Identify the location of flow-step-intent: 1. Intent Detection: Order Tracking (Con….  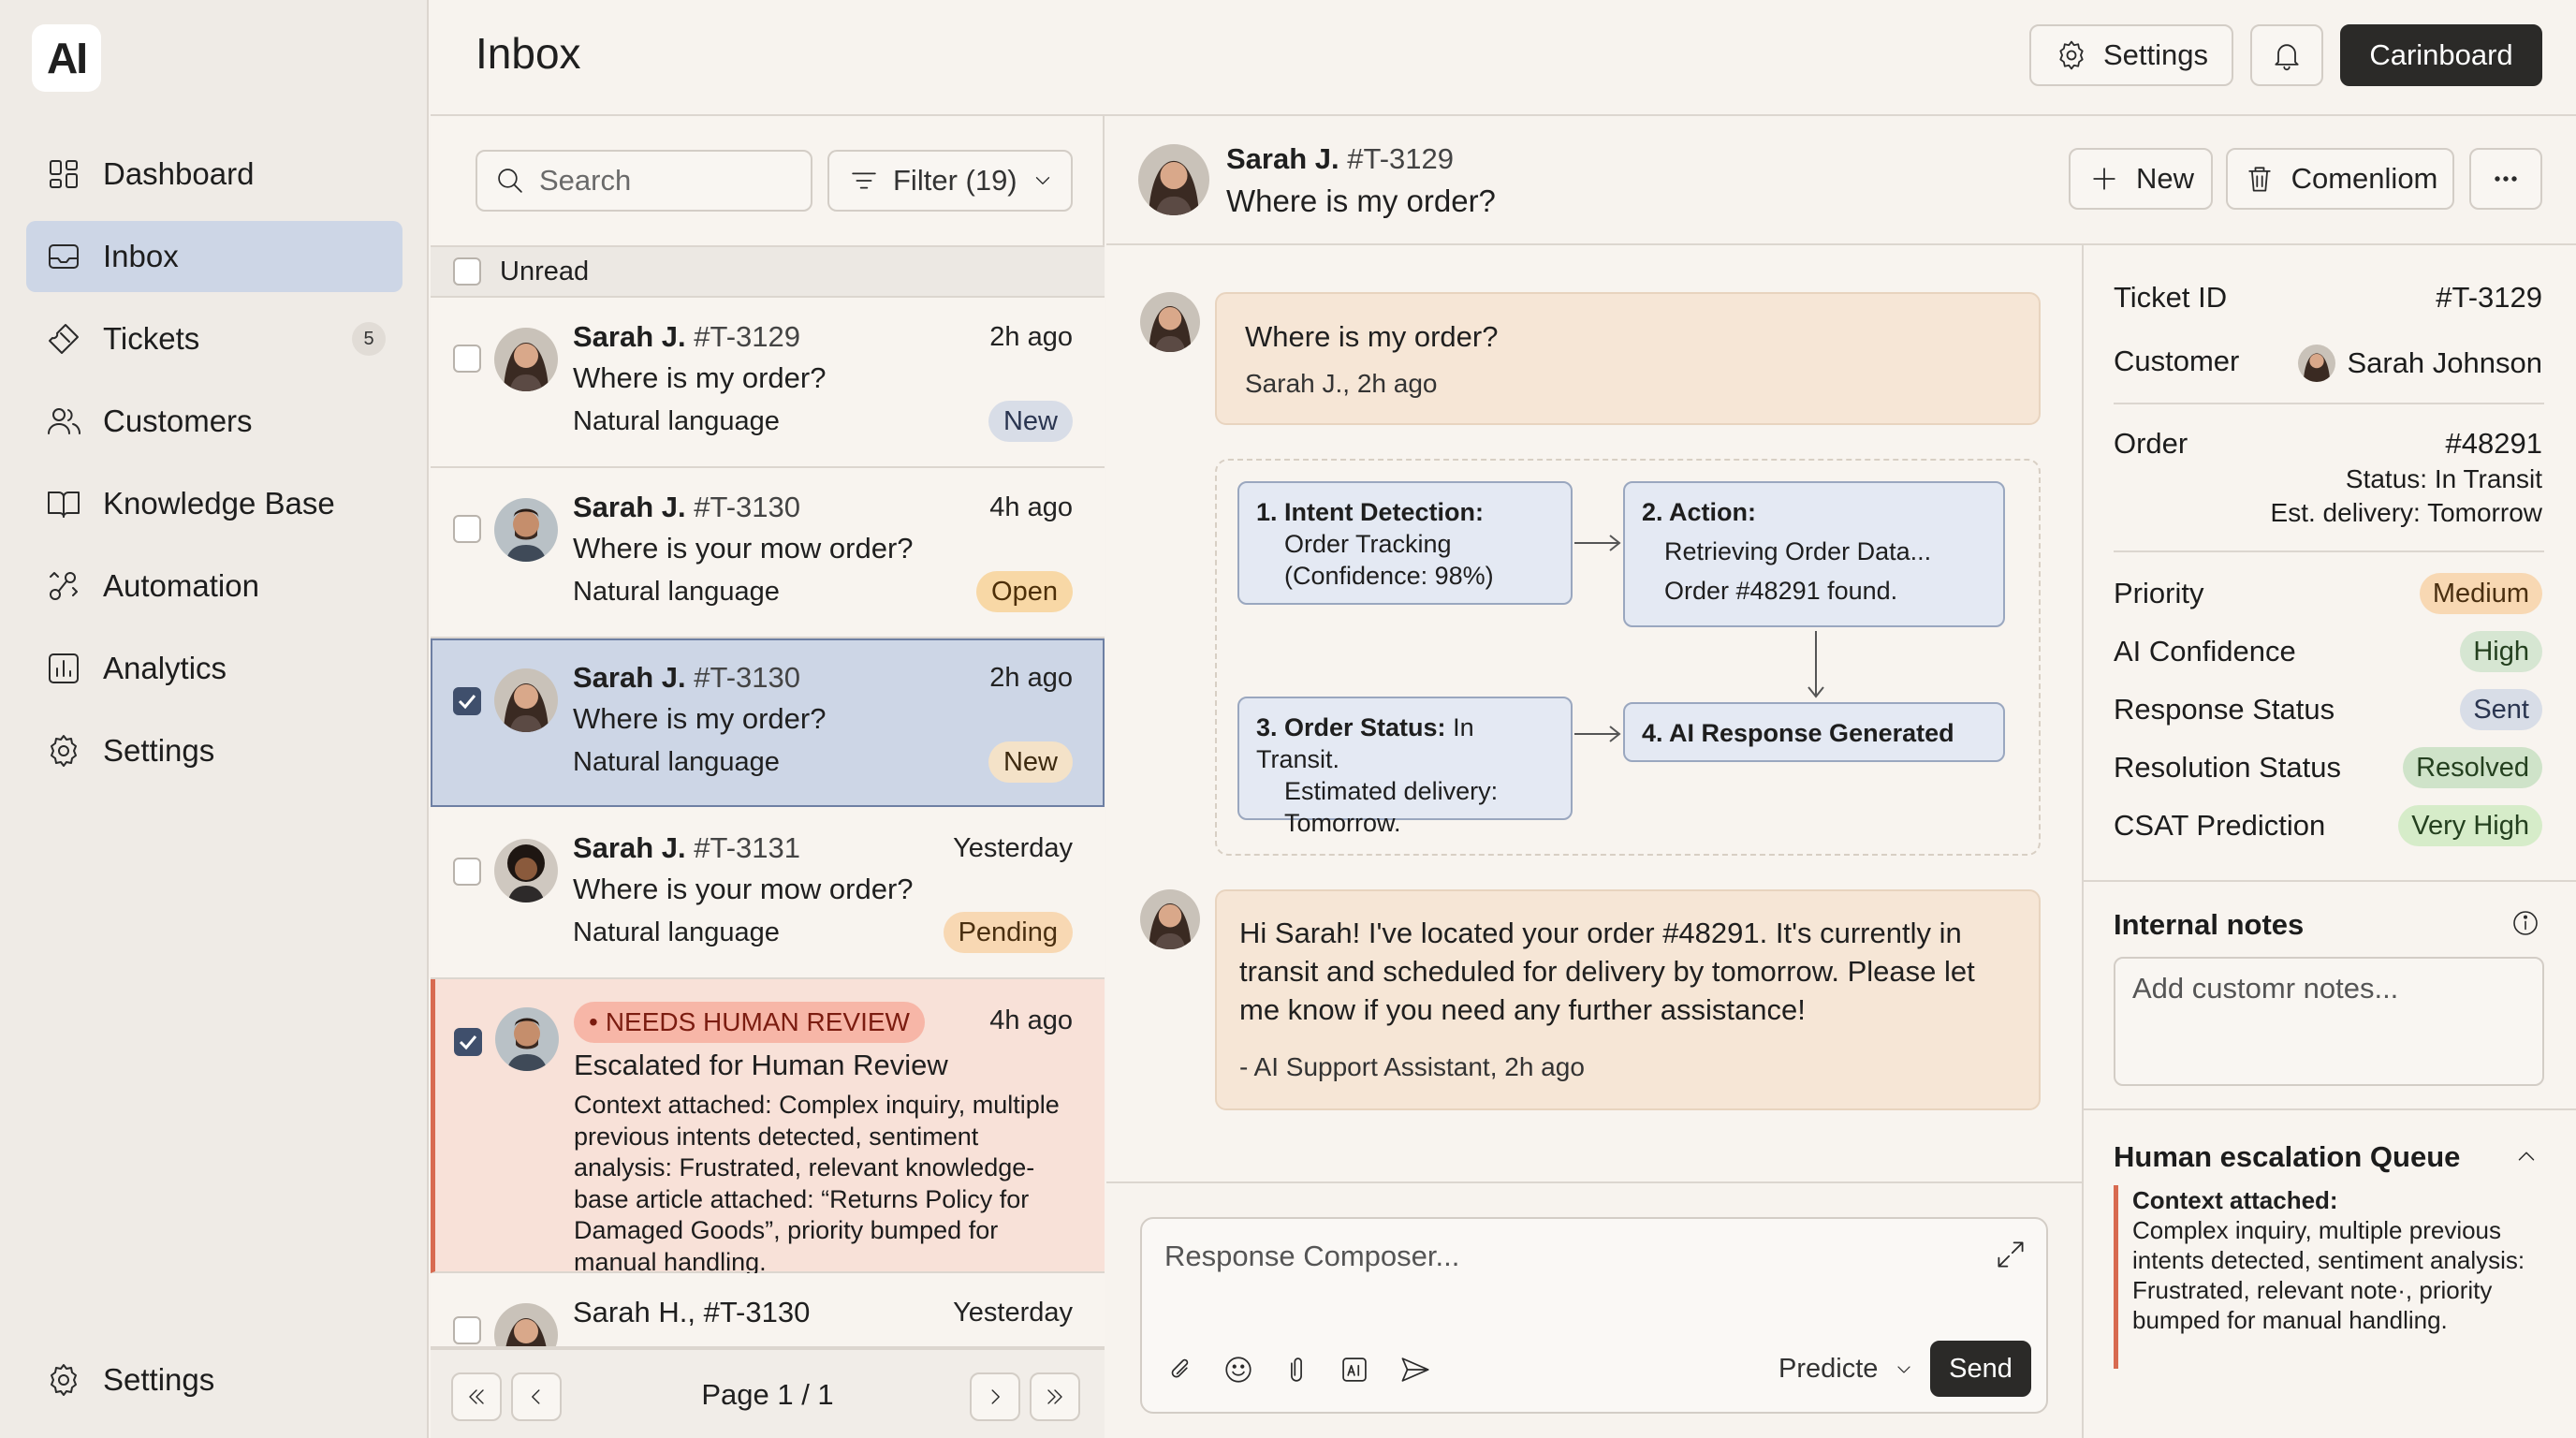
(1405, 543).